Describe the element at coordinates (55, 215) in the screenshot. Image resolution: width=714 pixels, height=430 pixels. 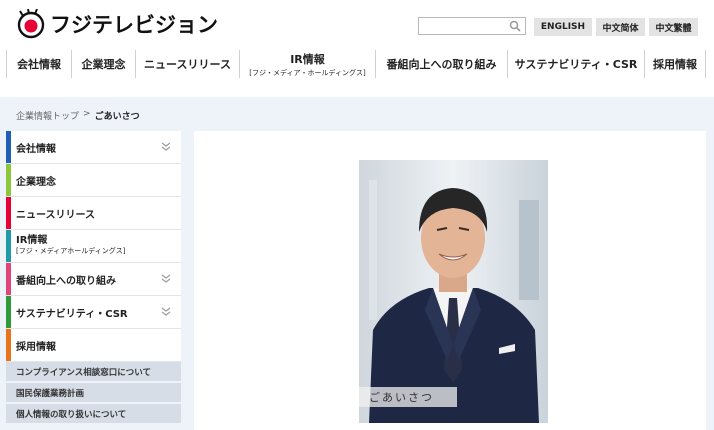
I see `sidebar-item-label: ニュースリリース` at that location.